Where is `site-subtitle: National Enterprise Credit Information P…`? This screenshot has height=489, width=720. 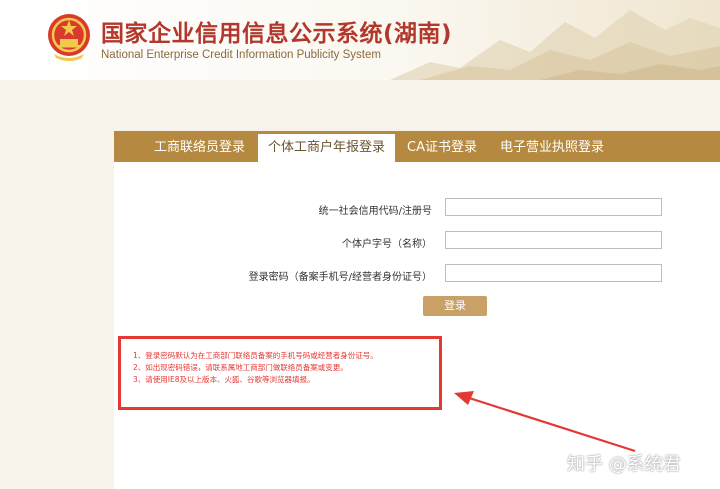 site-subtitle: National Enterprise Credit Information P… is located at coordinates (241, 55).